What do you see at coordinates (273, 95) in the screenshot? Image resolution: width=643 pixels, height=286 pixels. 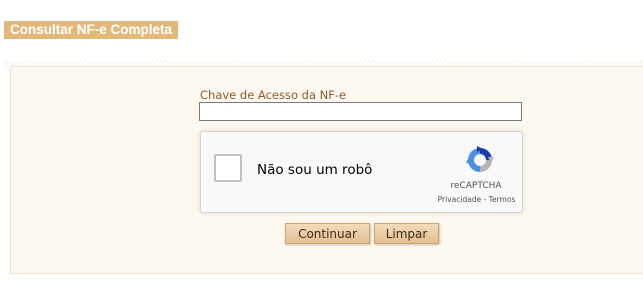 I see `access-key-label: Chave de Acesso da NF-e` at bounding box center [273, 95].